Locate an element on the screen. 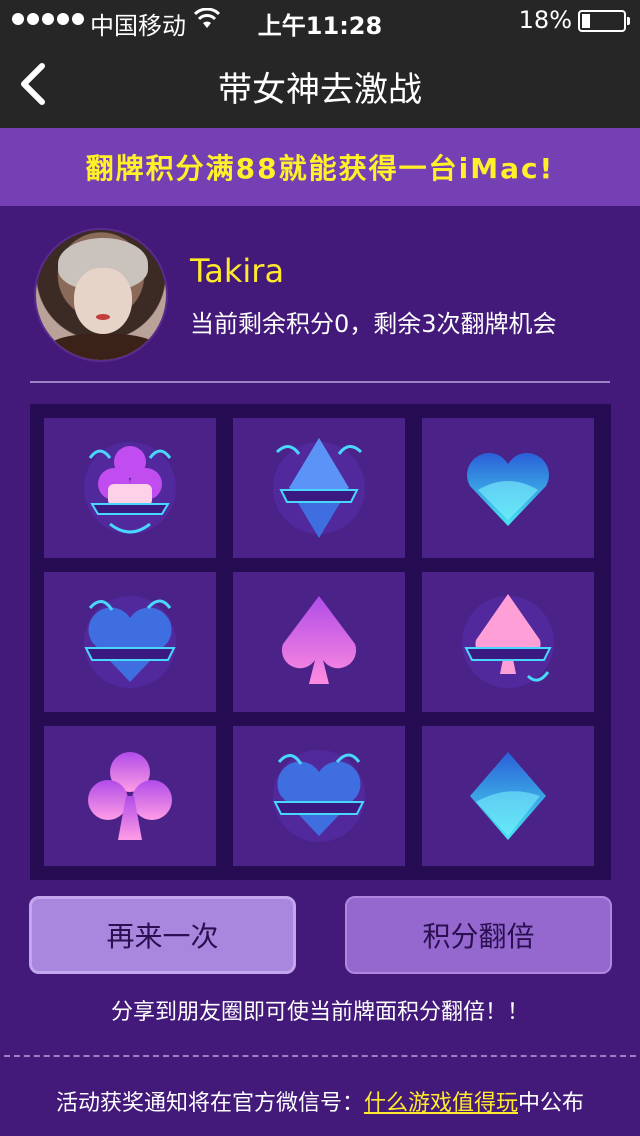 The image size is (640, 1136). divider is located at coordinates (320, 382).